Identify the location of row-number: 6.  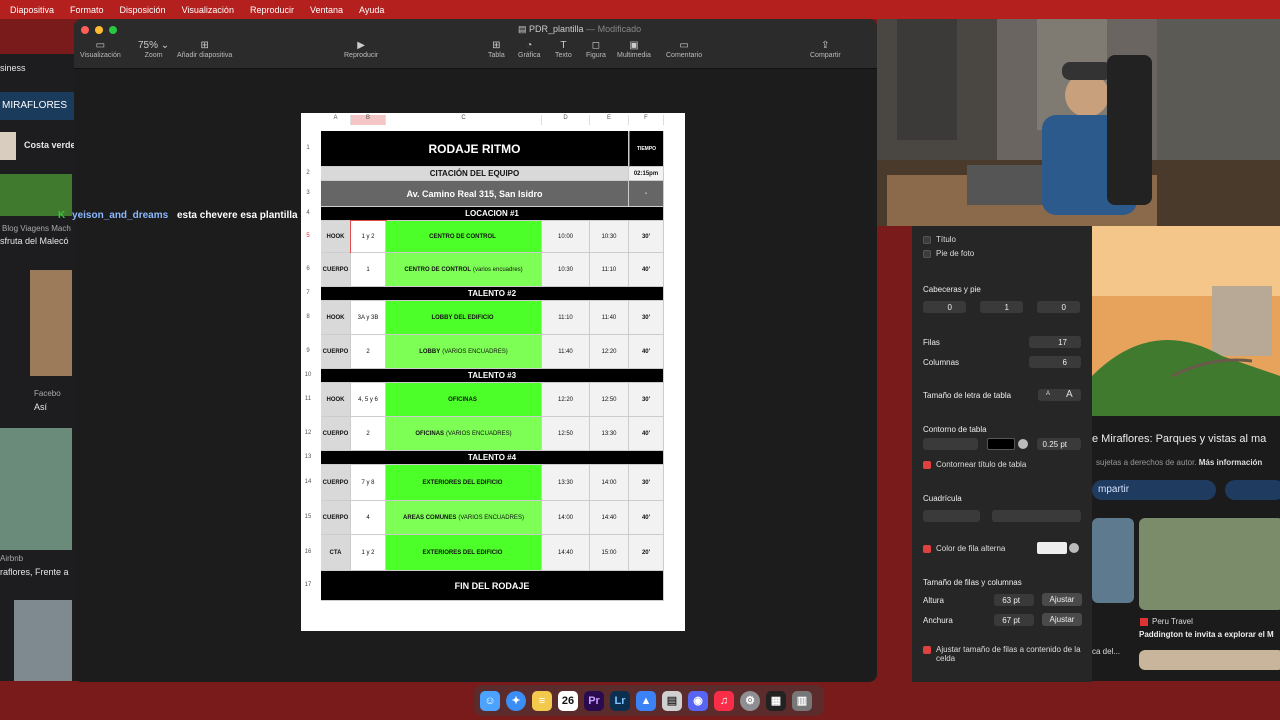
(308, 269).